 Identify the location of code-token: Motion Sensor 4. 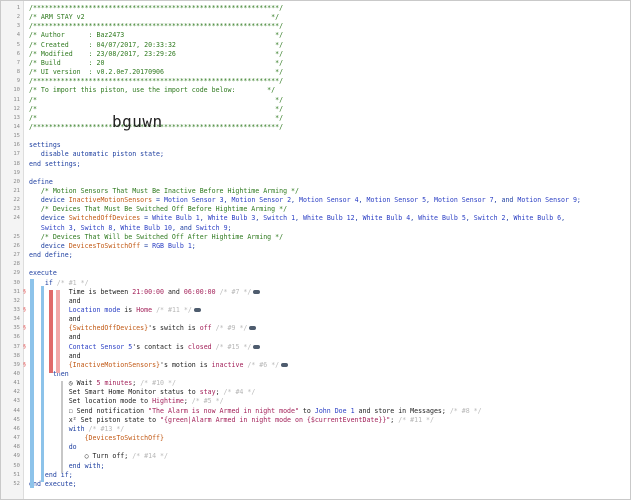
(329, 200).